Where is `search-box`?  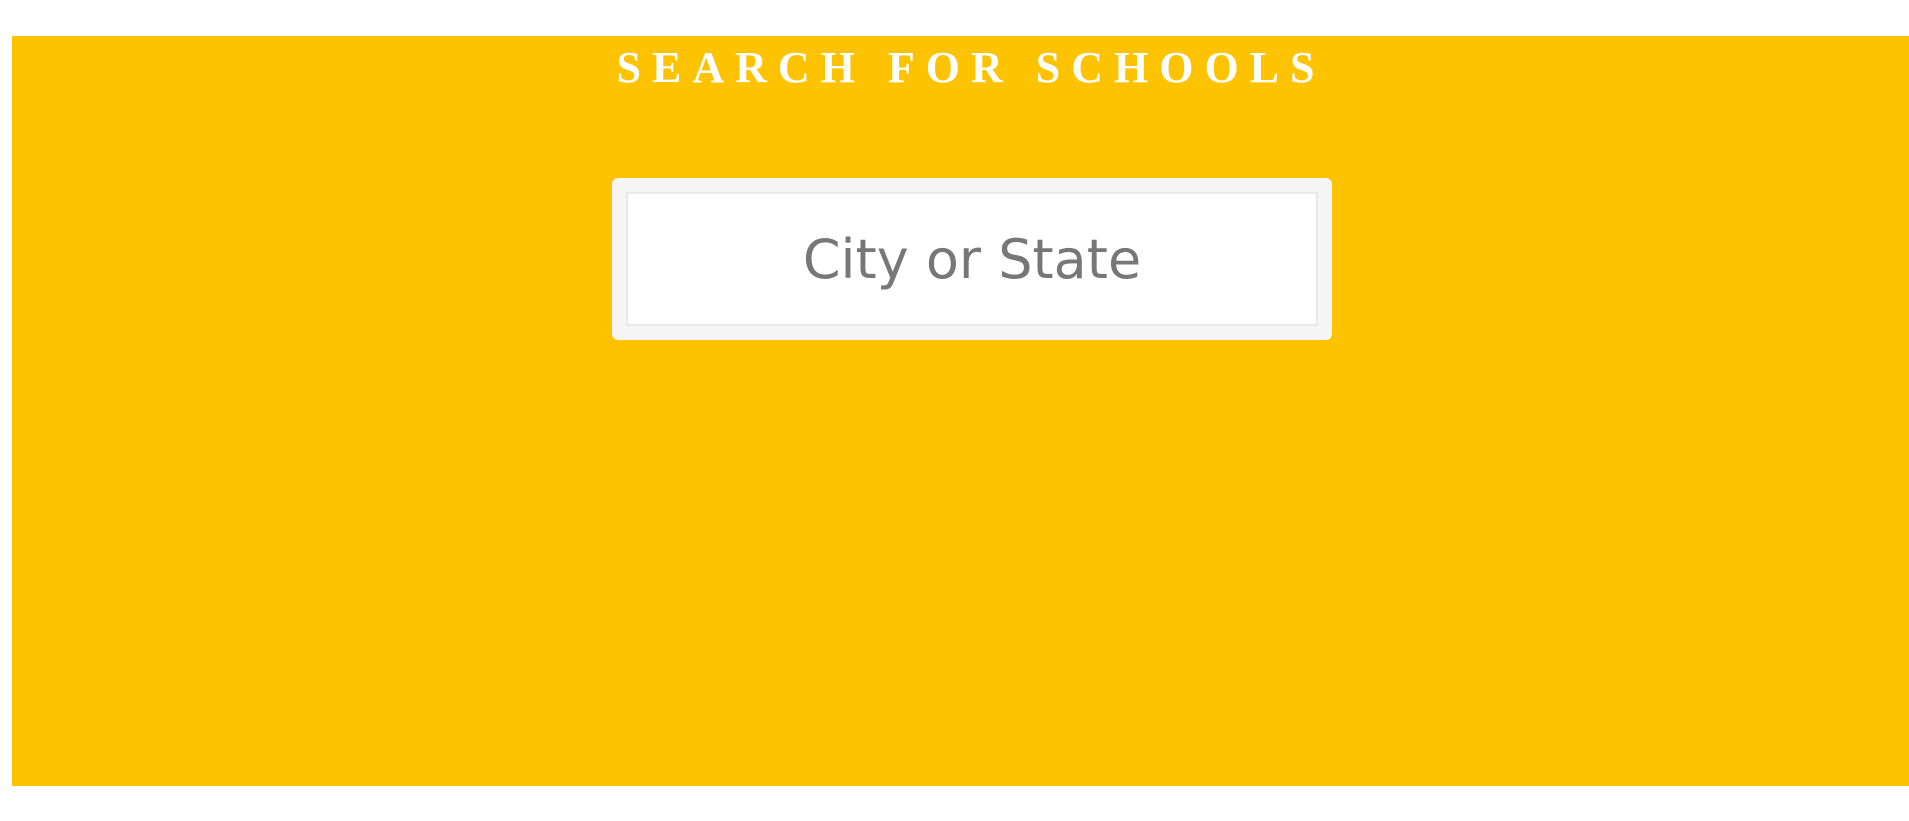
search-box is located at coordinates (972, 259).